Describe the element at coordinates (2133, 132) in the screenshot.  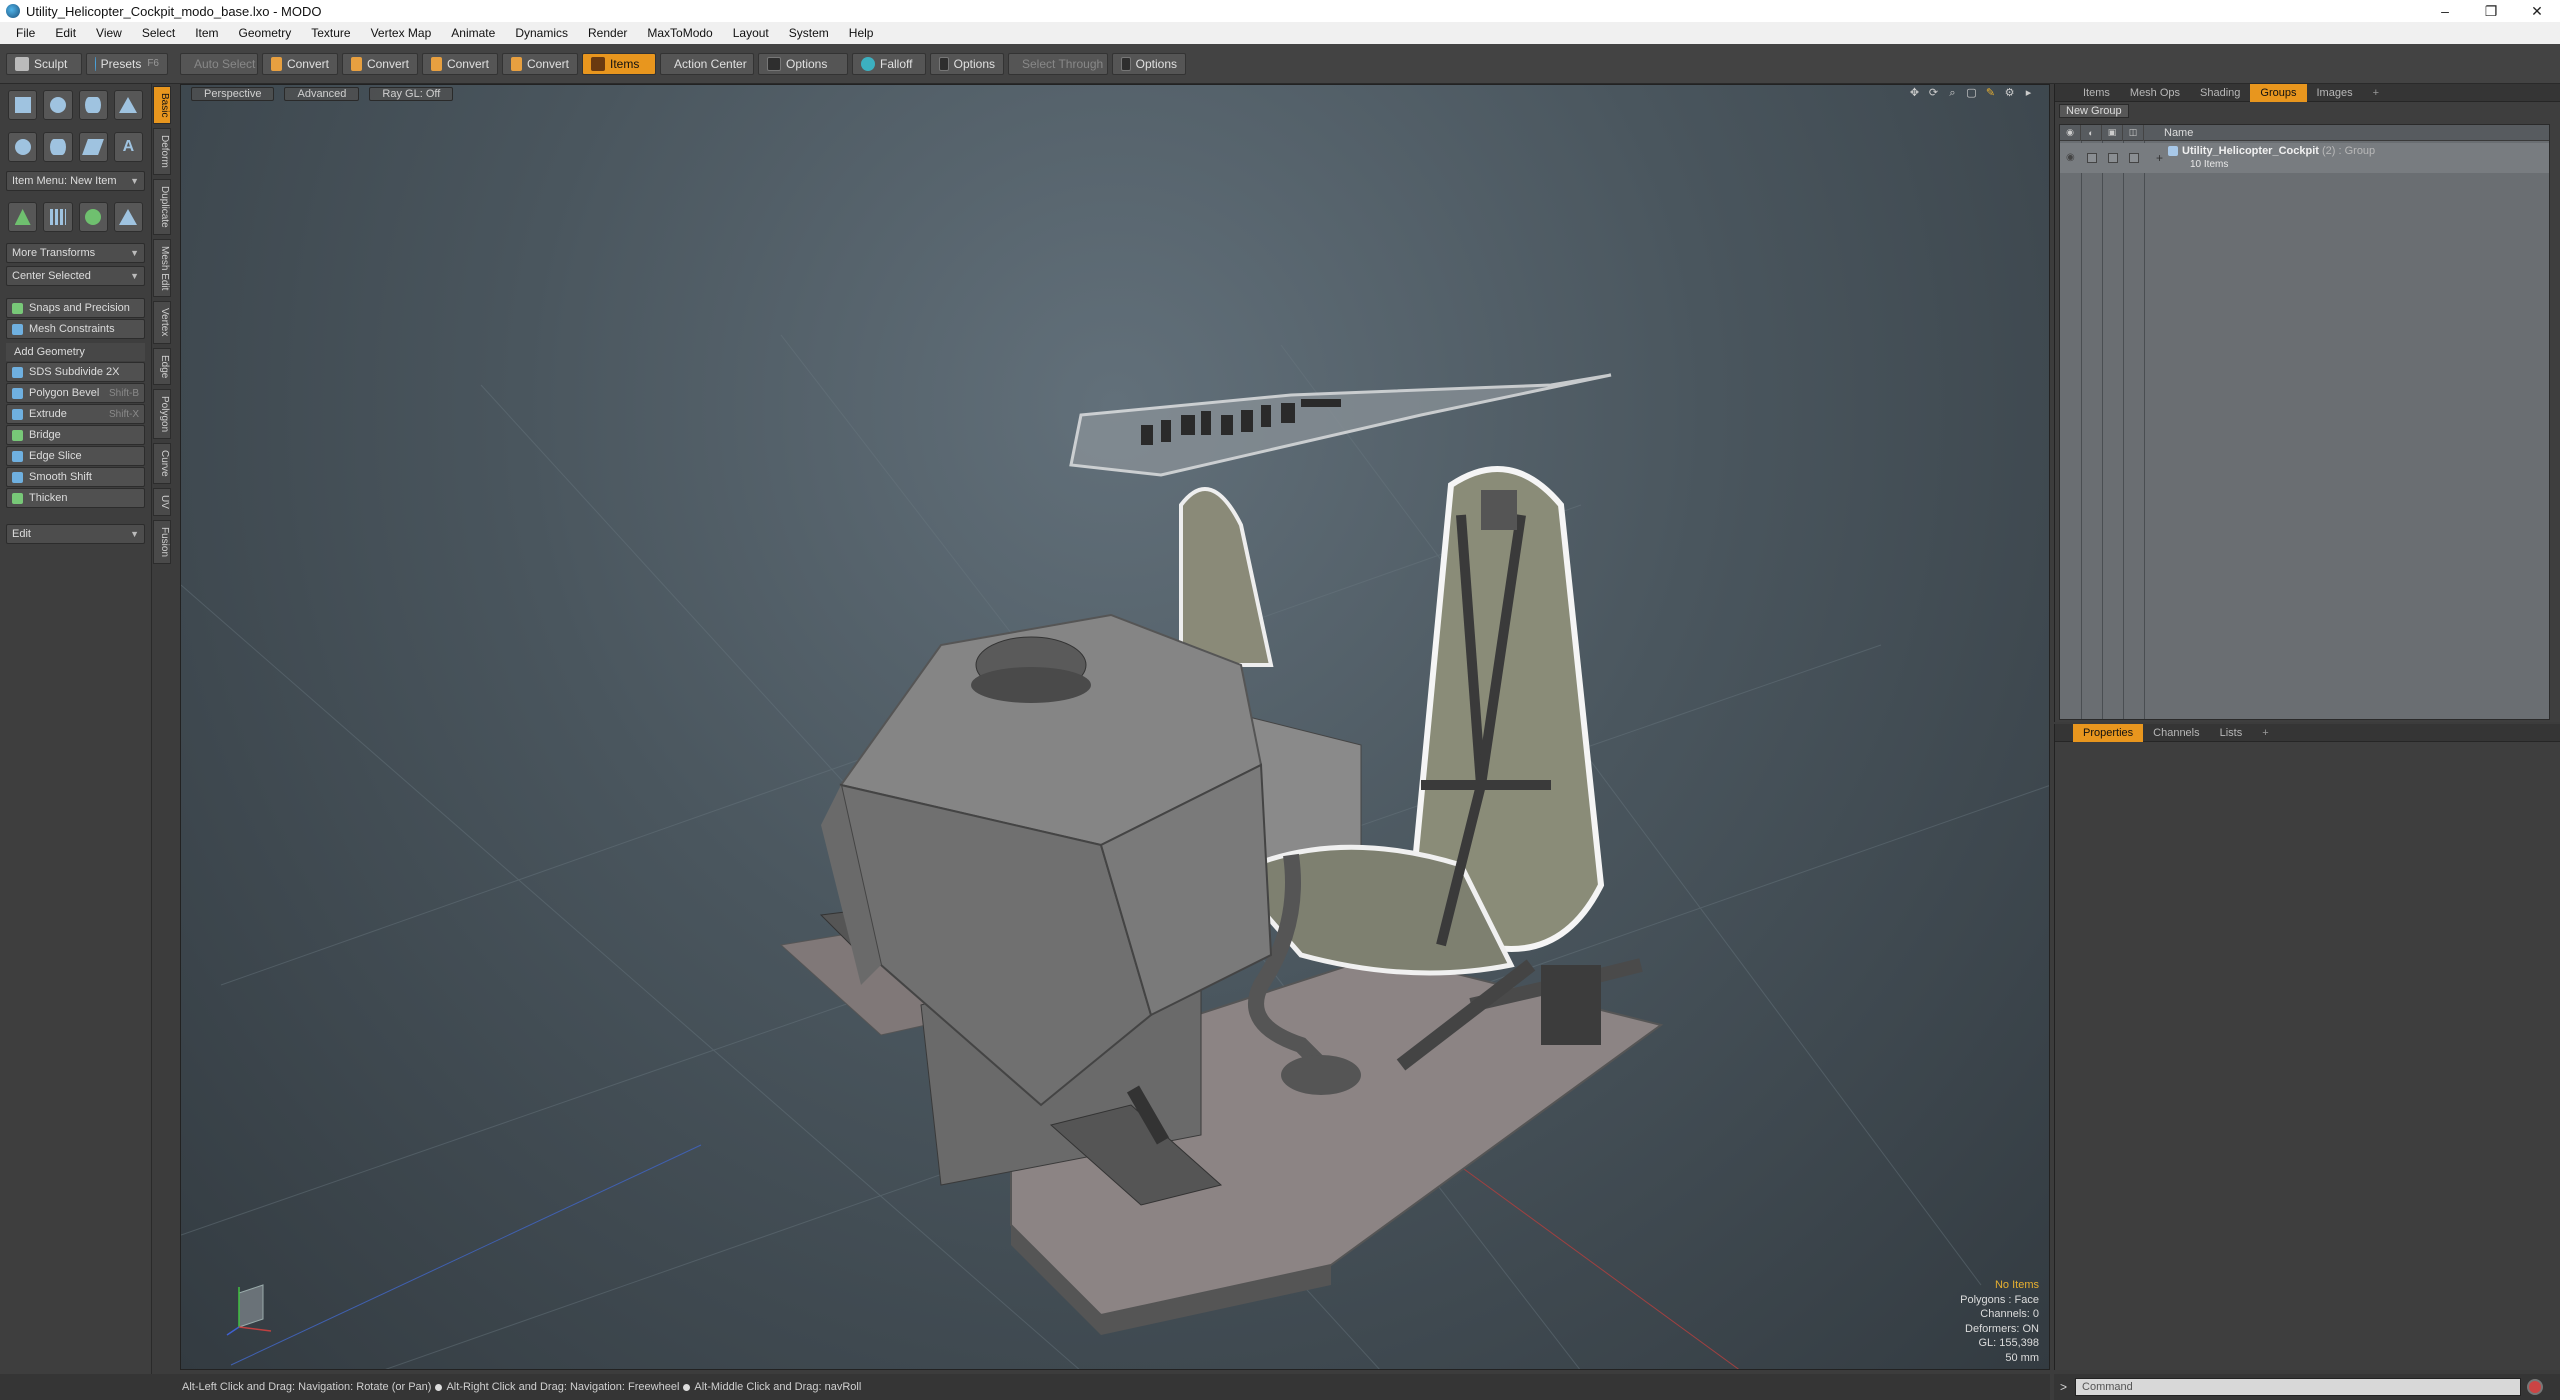
I see `select-column-icon: ◫` at that location.